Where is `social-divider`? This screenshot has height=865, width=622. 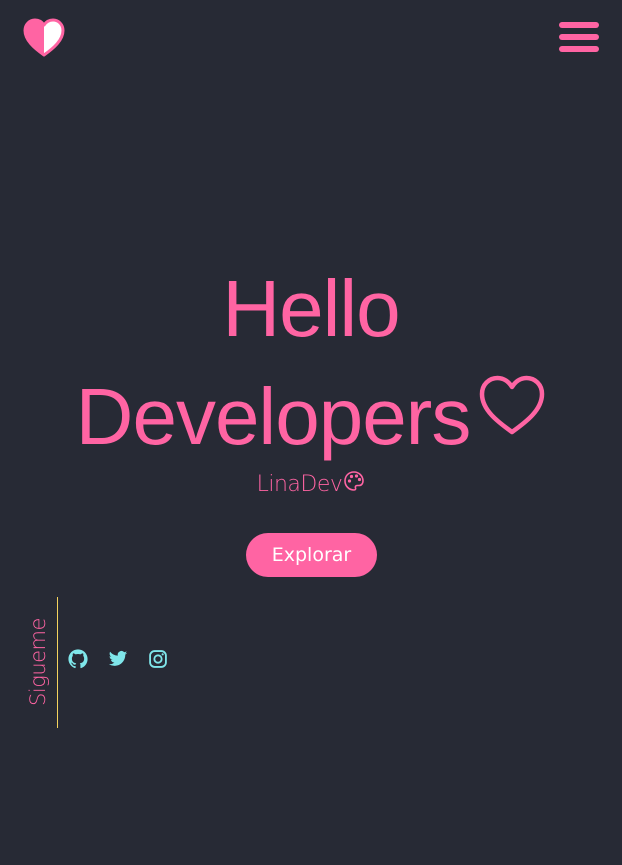
social-divider is located at coordinates (57, 662).